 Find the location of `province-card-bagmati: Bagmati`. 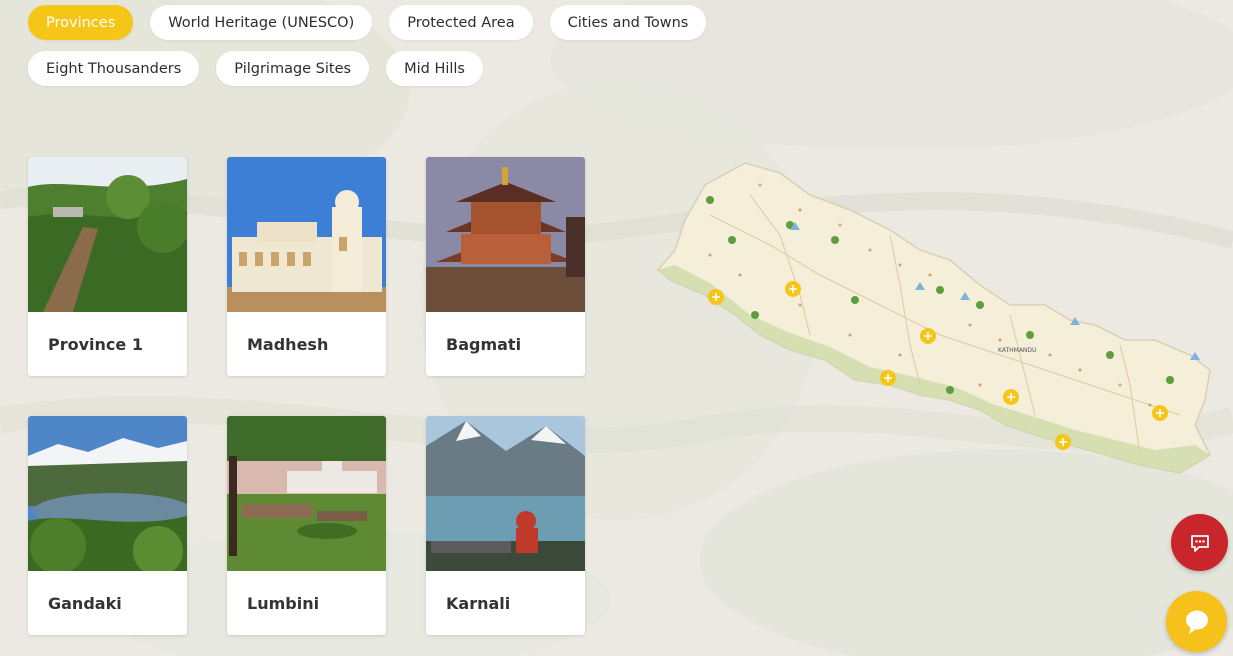

province-card-bagmati: Bagmati is located at coordinates (505, 266).